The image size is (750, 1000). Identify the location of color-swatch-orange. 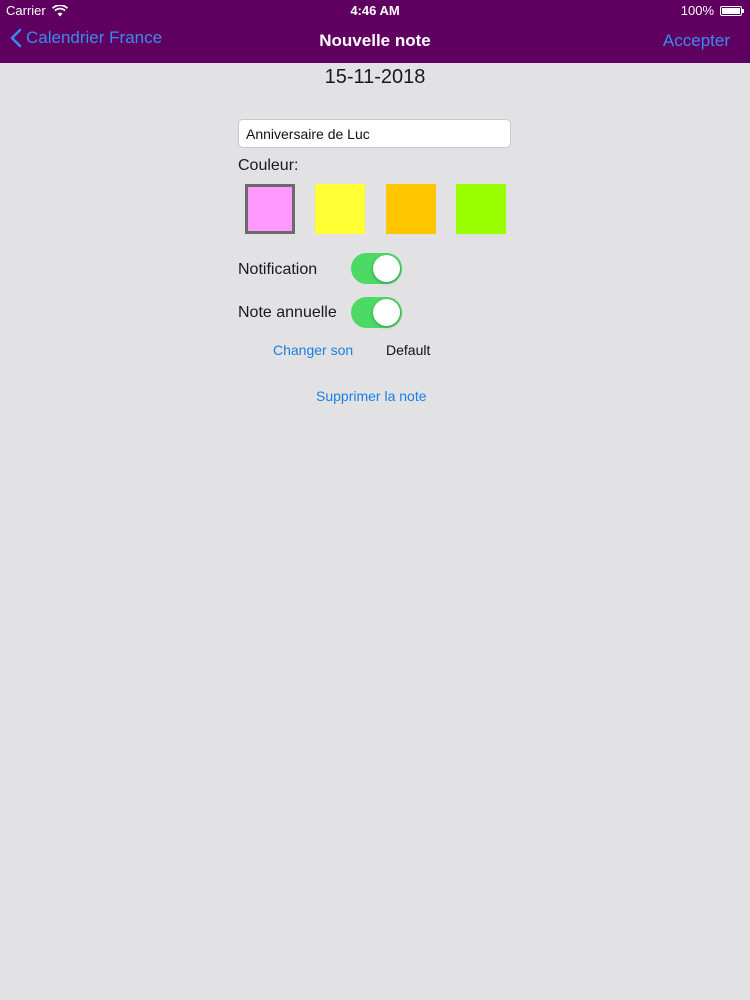
(411, 209).